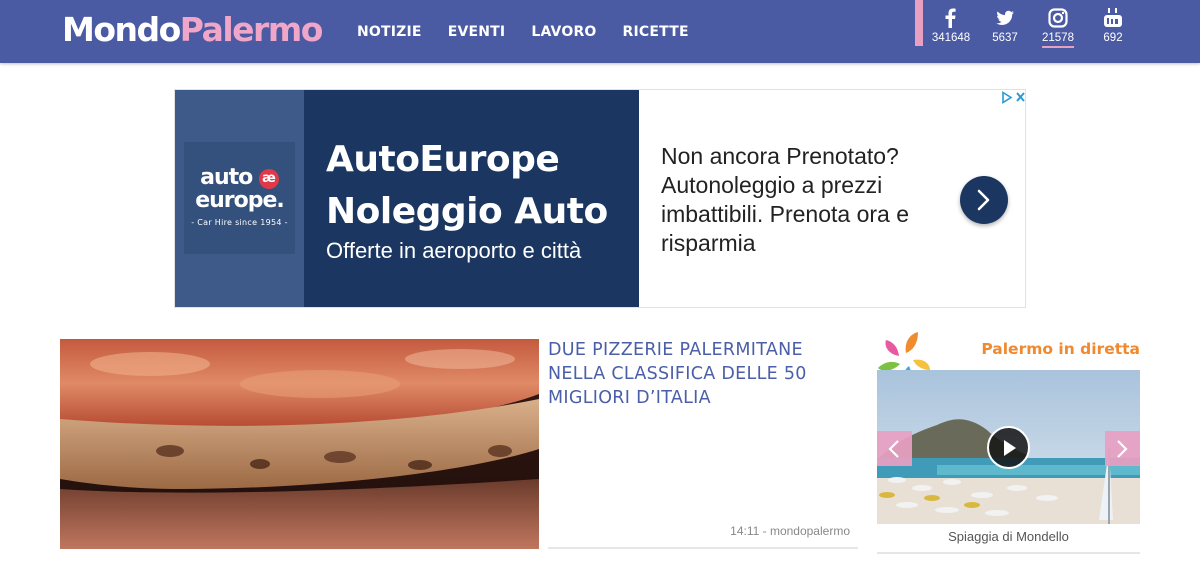 The height and width of the screenshot is (569, 1200). I want to click on pizza-photo, so click(299, 444).